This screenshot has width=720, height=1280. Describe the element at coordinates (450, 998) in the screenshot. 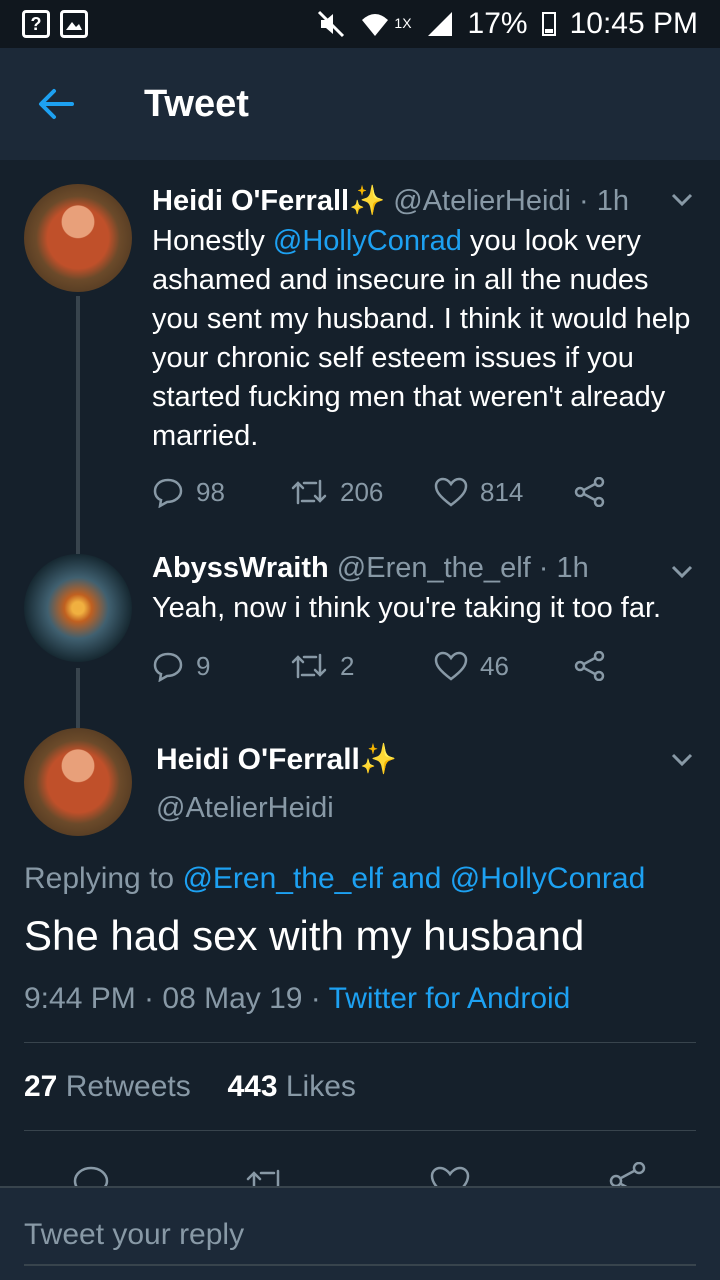

I see `source-link: Twitter for Android` at that location.